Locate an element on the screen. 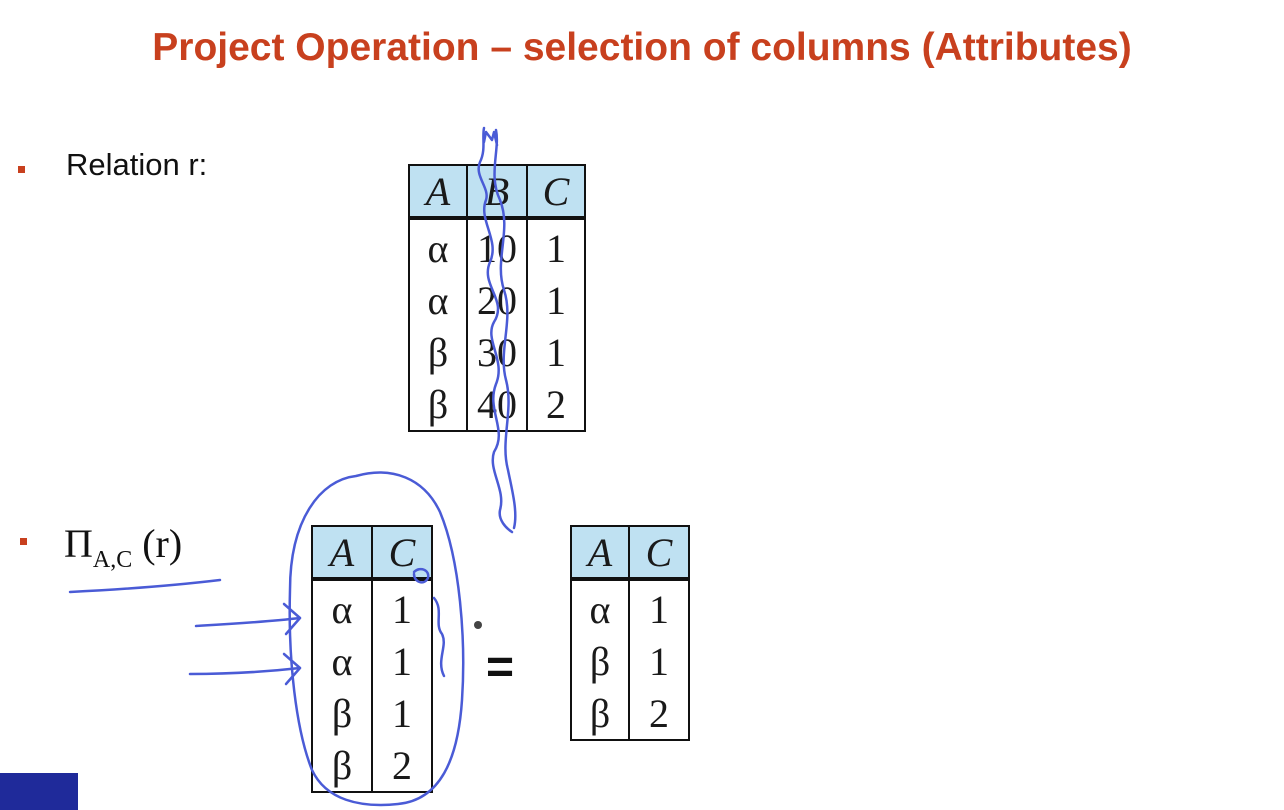 Image resolution: width=1284 pixels, height=810 pixels. presenter-corner-box is located at coordinates (39, 791).